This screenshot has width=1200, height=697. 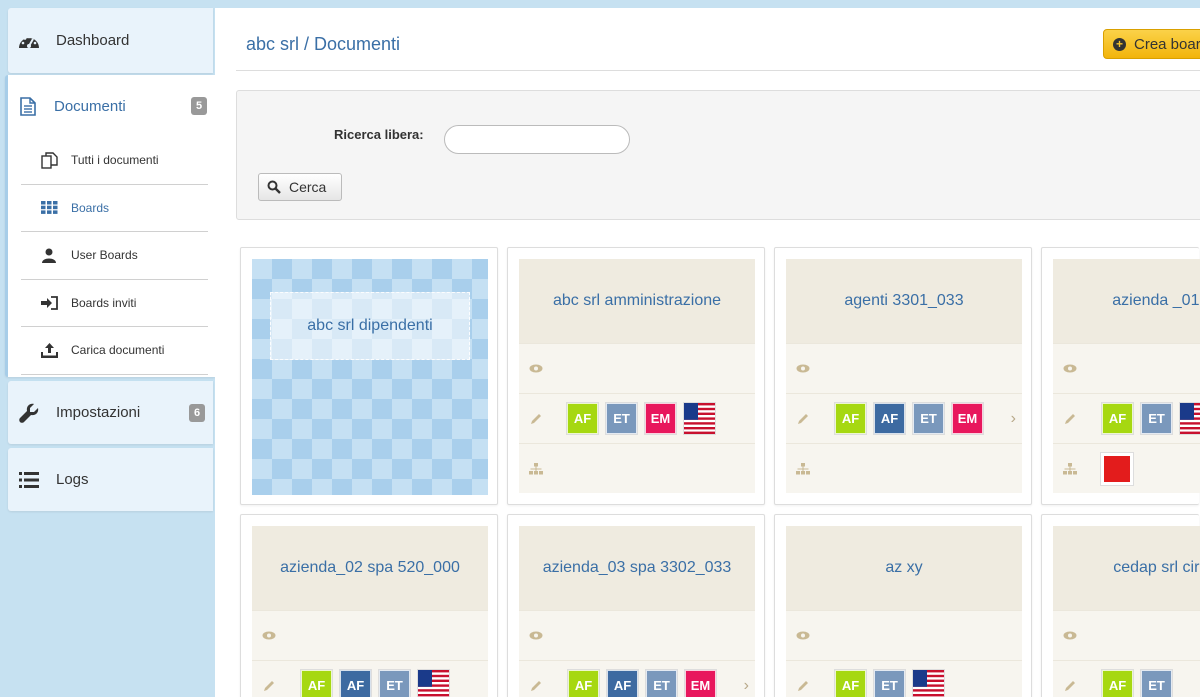 I want to click on nav-dashboard: Dashboard, so click(x=110, y=40).